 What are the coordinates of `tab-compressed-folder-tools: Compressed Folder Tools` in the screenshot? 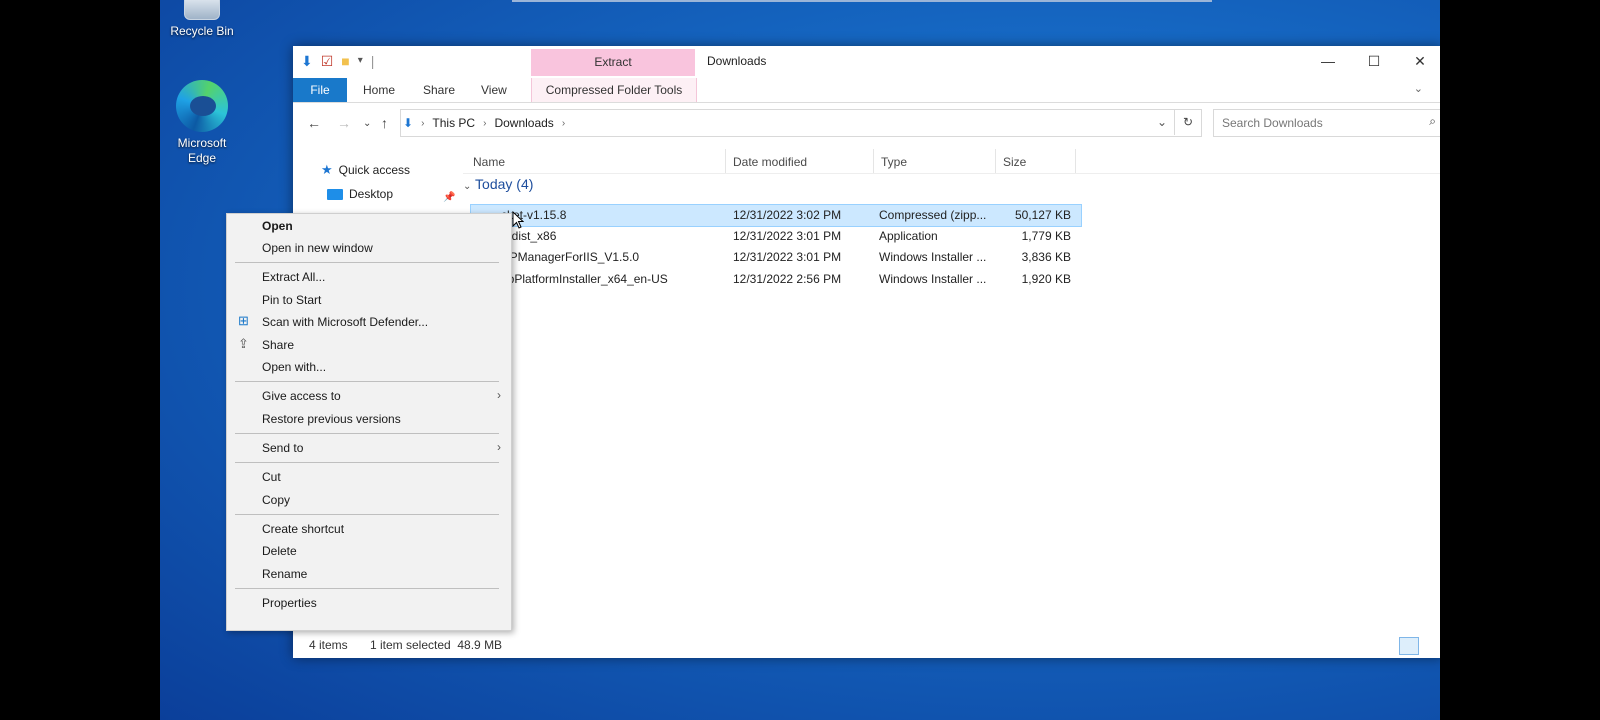 It's located at (614, 90).